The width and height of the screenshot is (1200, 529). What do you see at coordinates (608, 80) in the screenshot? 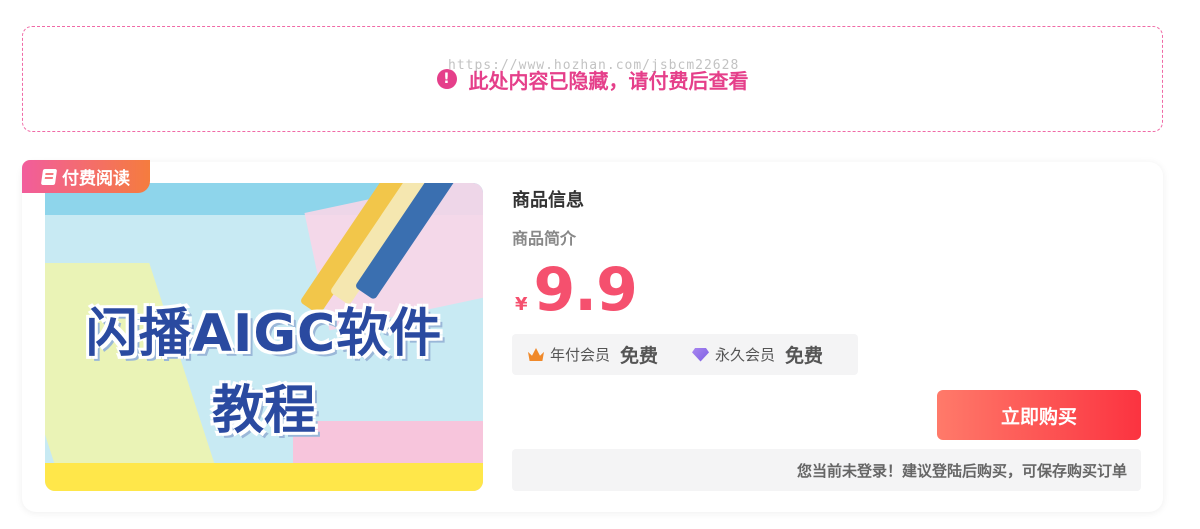
I see `hidden-content-text: 此处内容已隐藏，请付费后查看` at bounding box center [608, 80].